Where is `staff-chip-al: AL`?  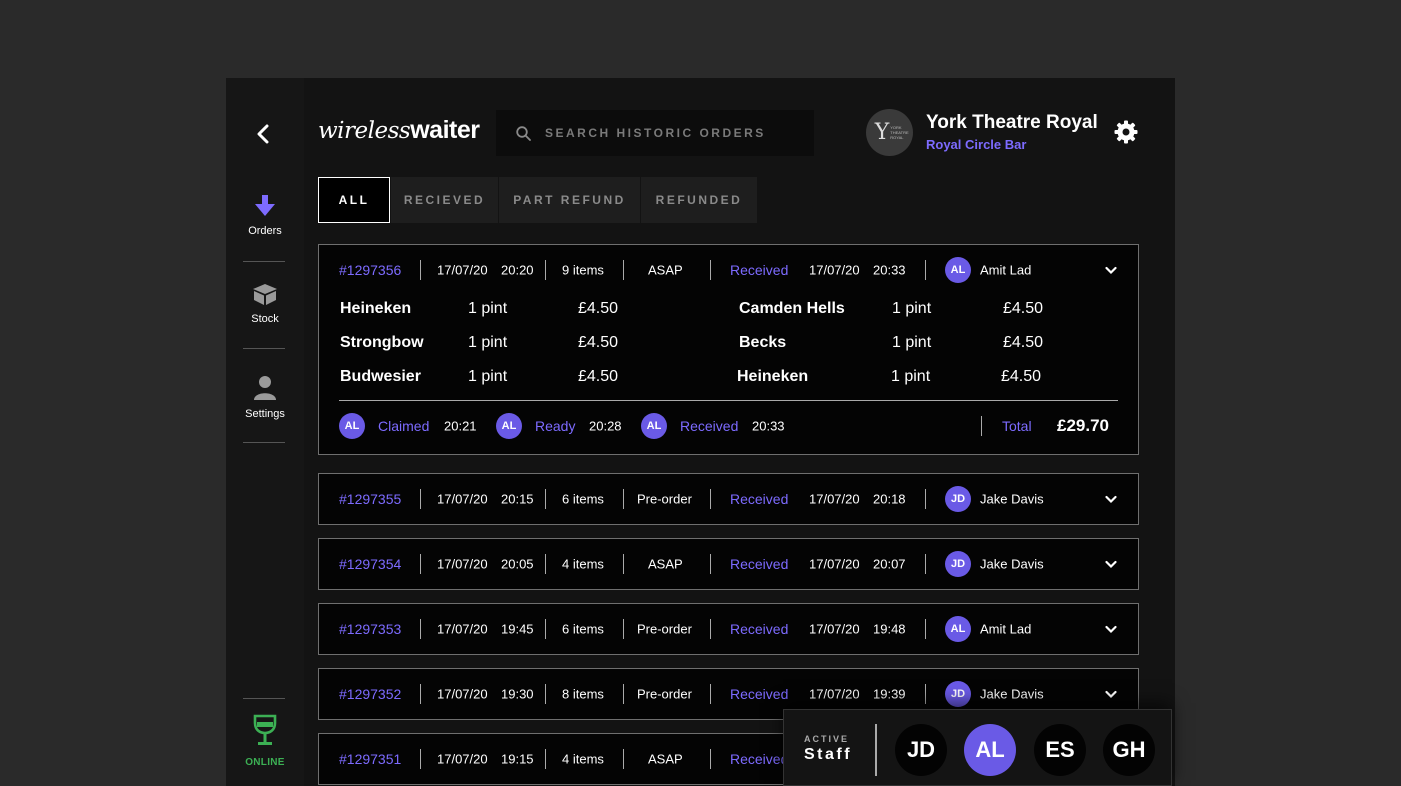 staff-chip-al: AL is located at coordinates (990, 750).